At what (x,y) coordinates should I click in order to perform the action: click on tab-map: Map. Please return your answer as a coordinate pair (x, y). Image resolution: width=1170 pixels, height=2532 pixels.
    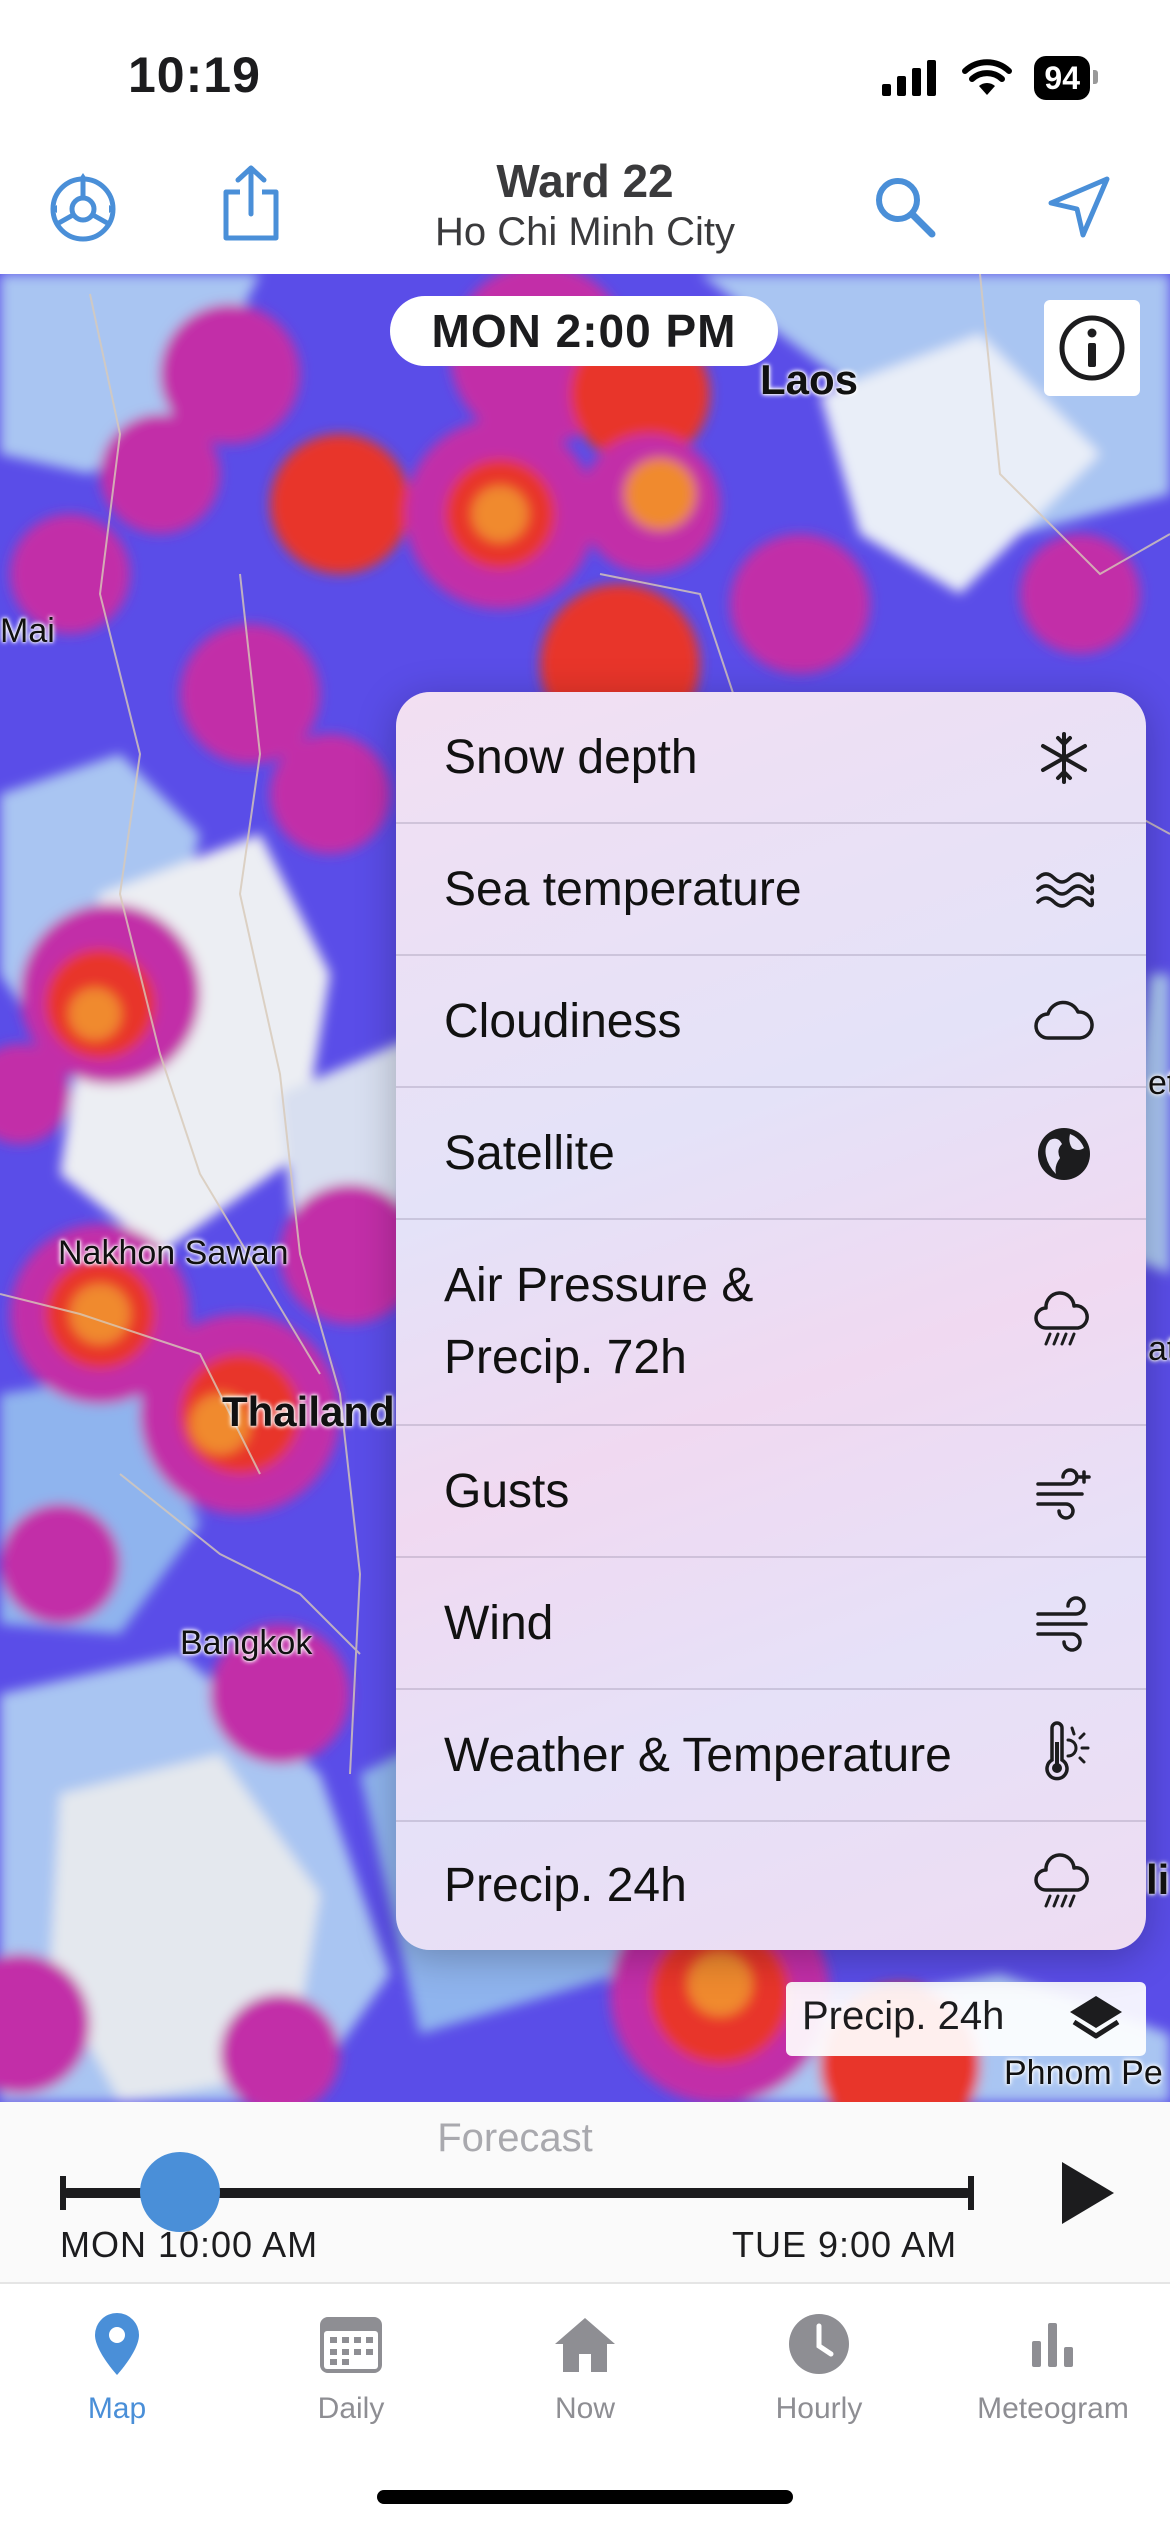
    Looking at the image, I should click on (117, 2365).